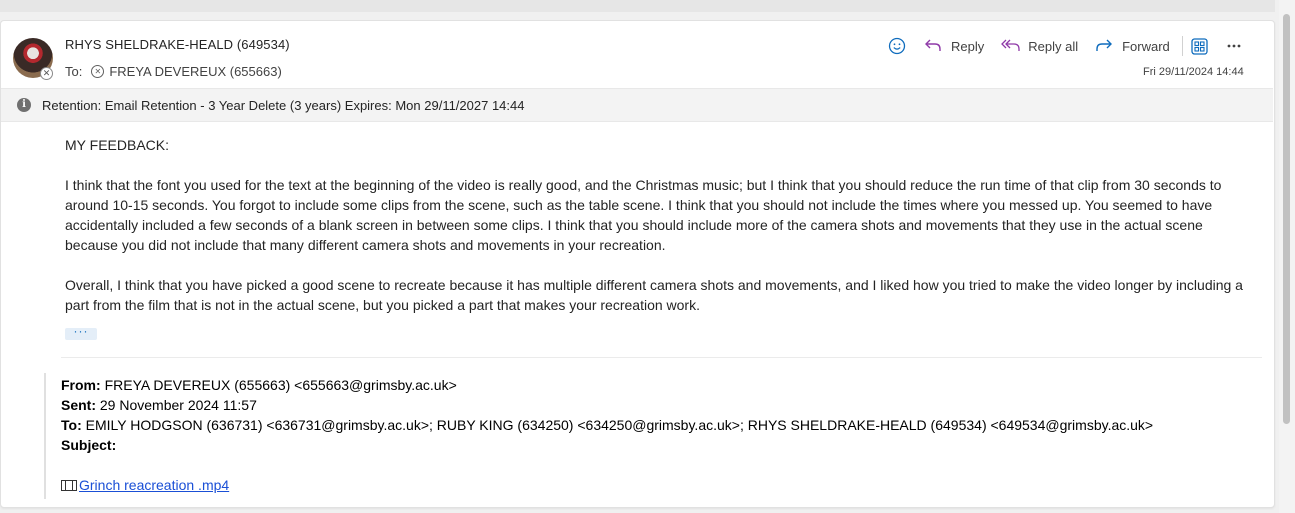  What do you see at coordinates (1053, 46) in the screenshot?
I see `reply-all-label: Reply all` at bounding box center [1053, 46].